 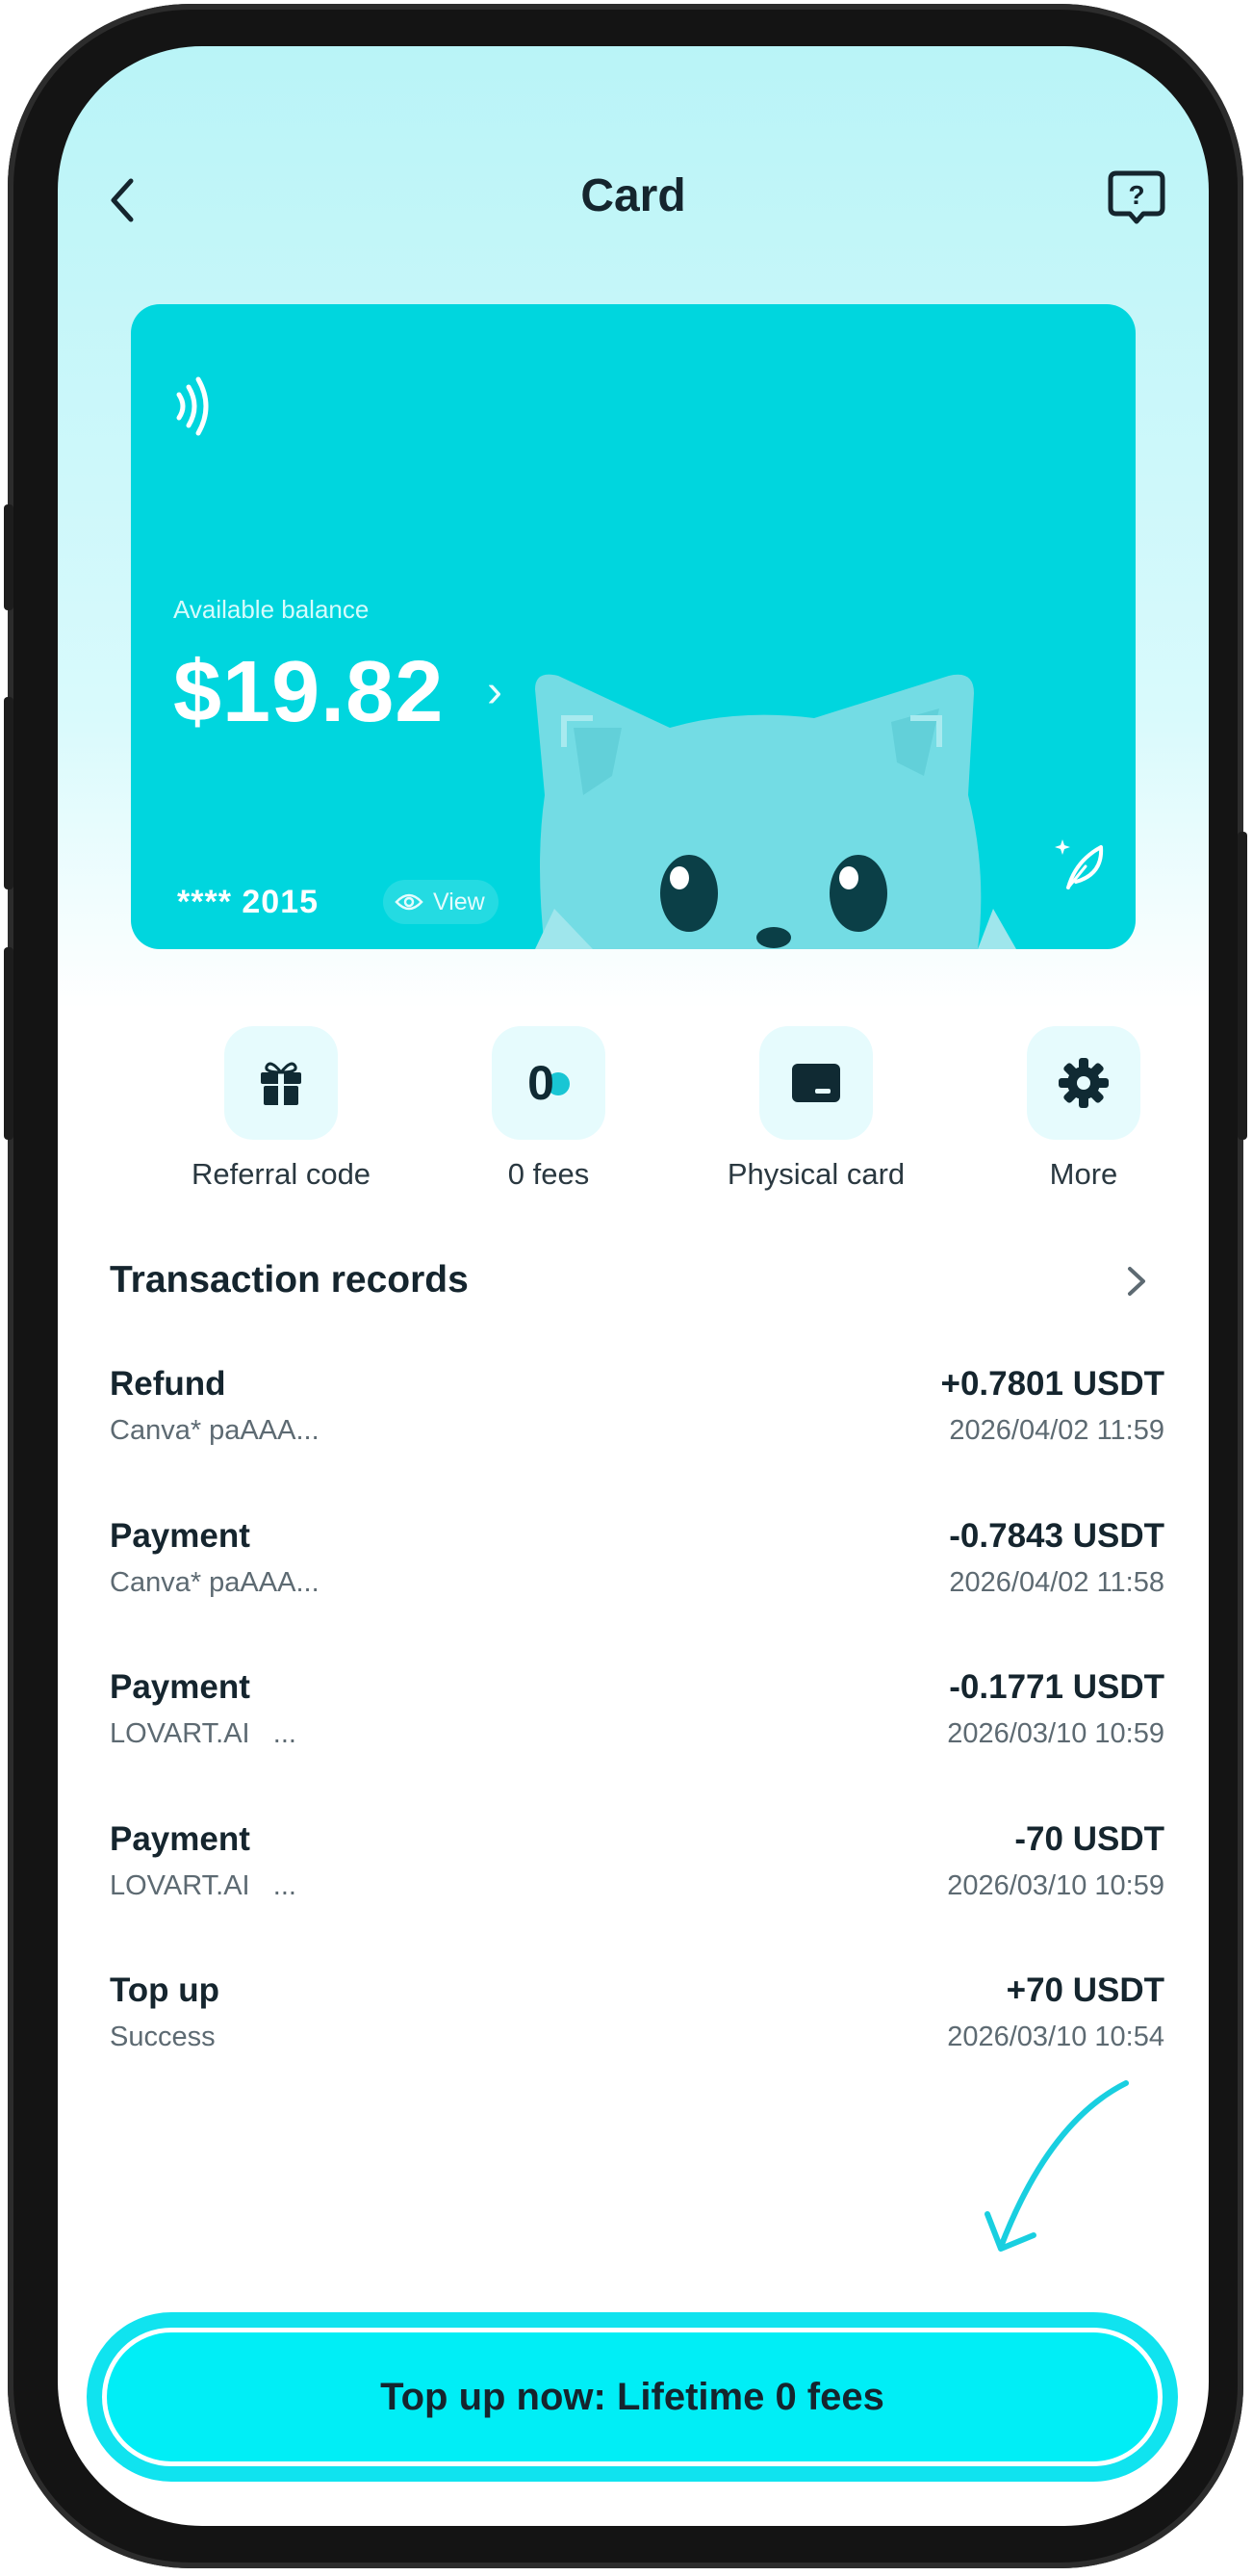 What do you see at coordinates (8, 793) in the screenshot?
I see `volume-up-button` at bounding box center [8, 793].